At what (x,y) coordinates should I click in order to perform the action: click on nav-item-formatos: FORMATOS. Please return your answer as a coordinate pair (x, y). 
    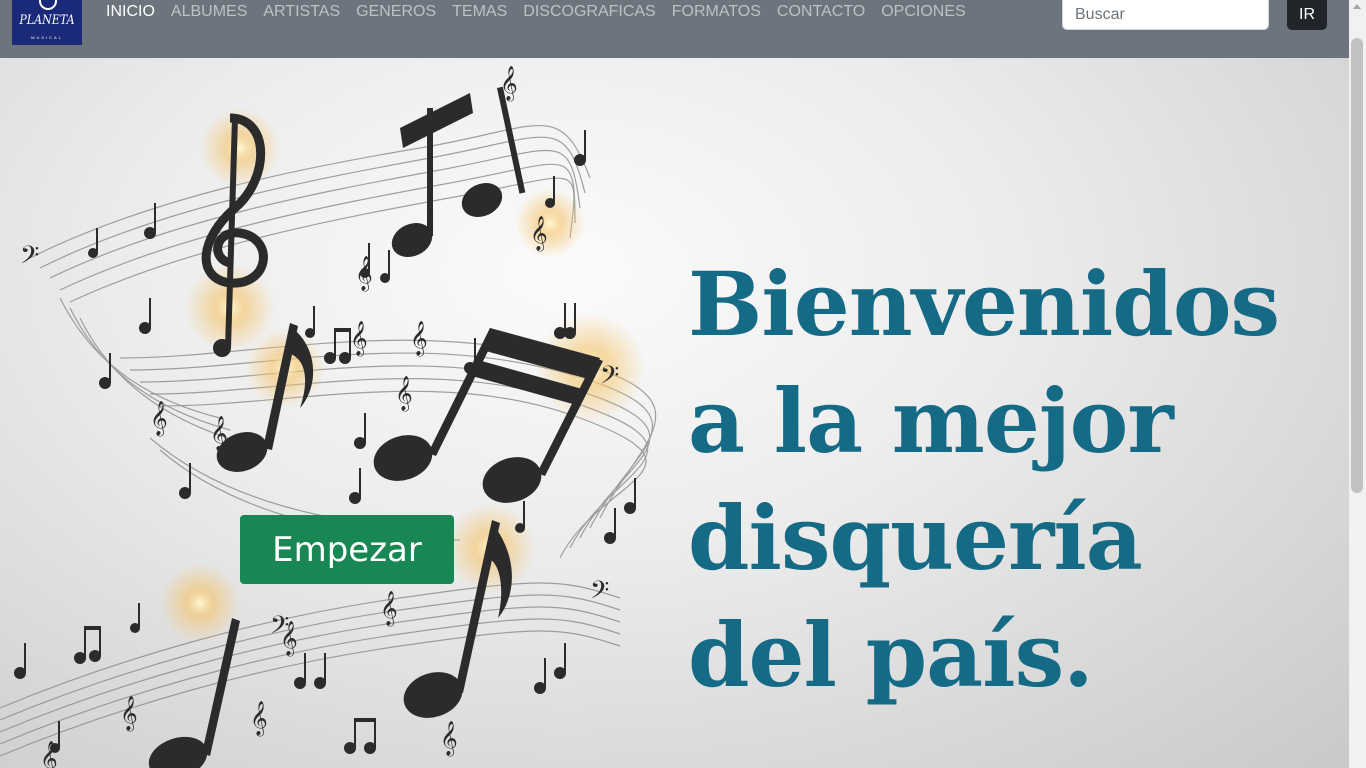
    Looking at the image, I should click on (716, 12).